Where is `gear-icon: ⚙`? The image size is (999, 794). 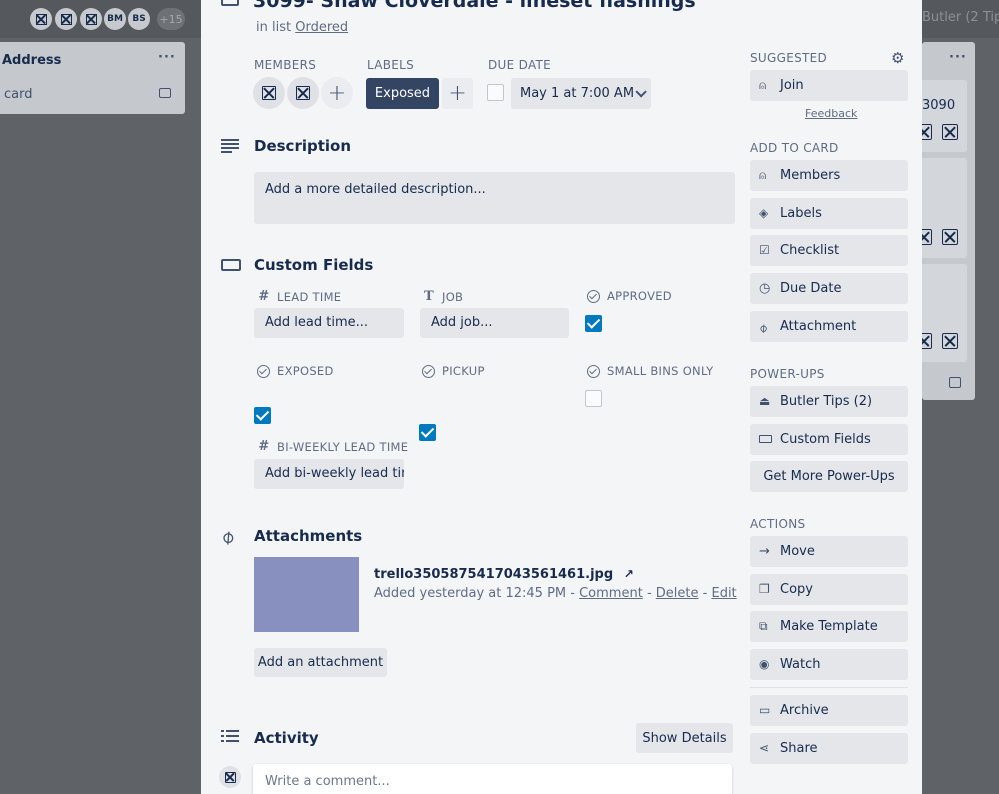 gear-icon: ⚙ is located at coordinates (897, 58).